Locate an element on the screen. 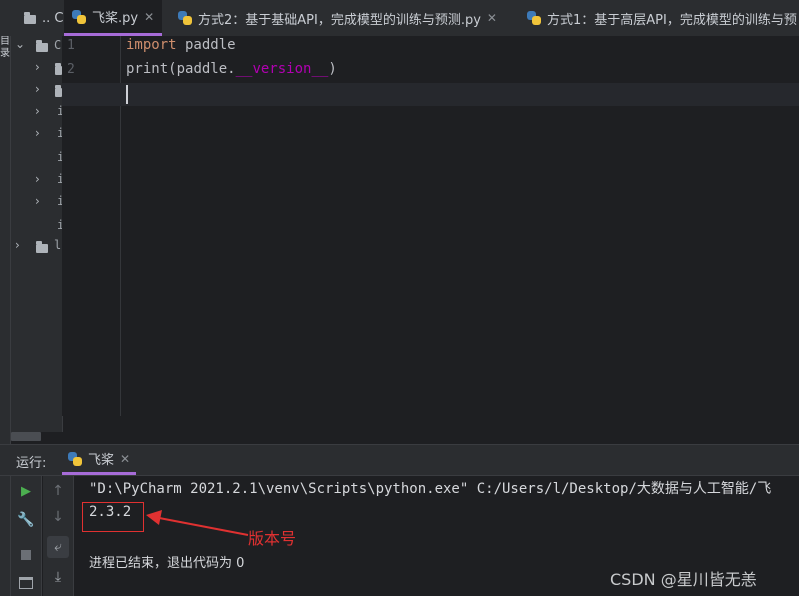  version-highlight-box is located at coordinates (113, 517).